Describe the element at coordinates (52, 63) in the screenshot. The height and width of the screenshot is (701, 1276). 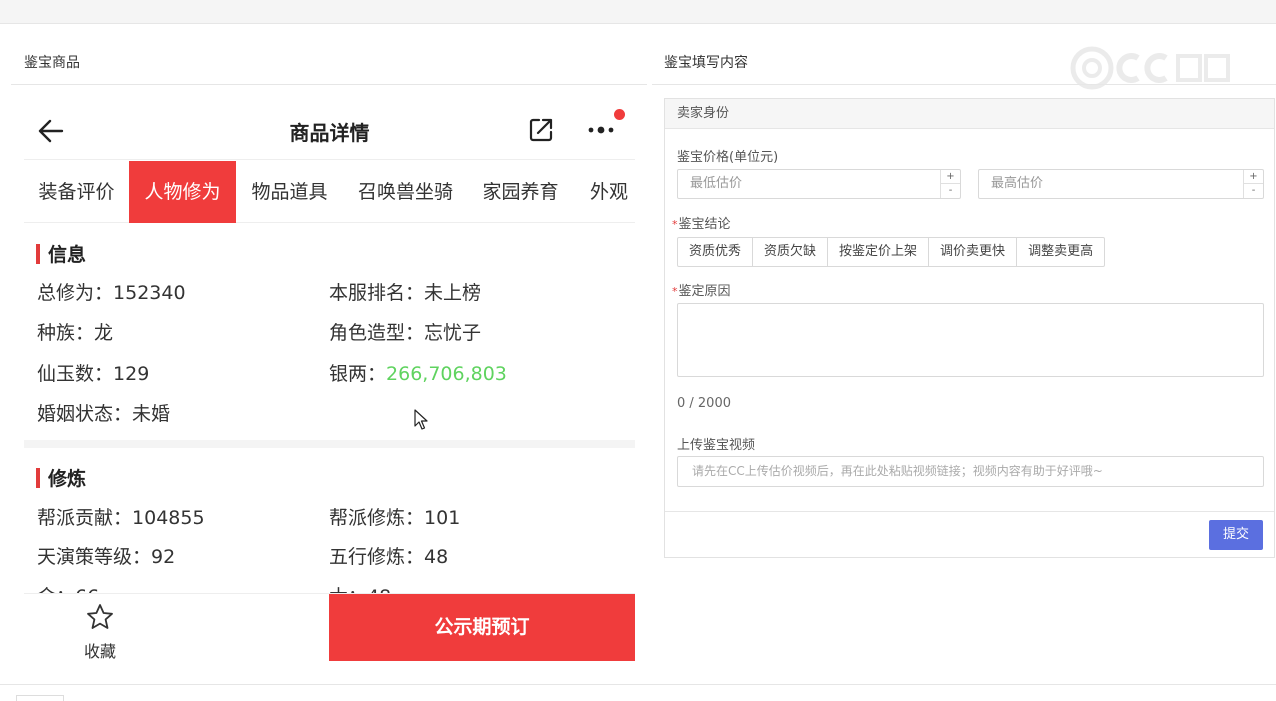
I see `left-section-title: 鉴宝商品` at that location.